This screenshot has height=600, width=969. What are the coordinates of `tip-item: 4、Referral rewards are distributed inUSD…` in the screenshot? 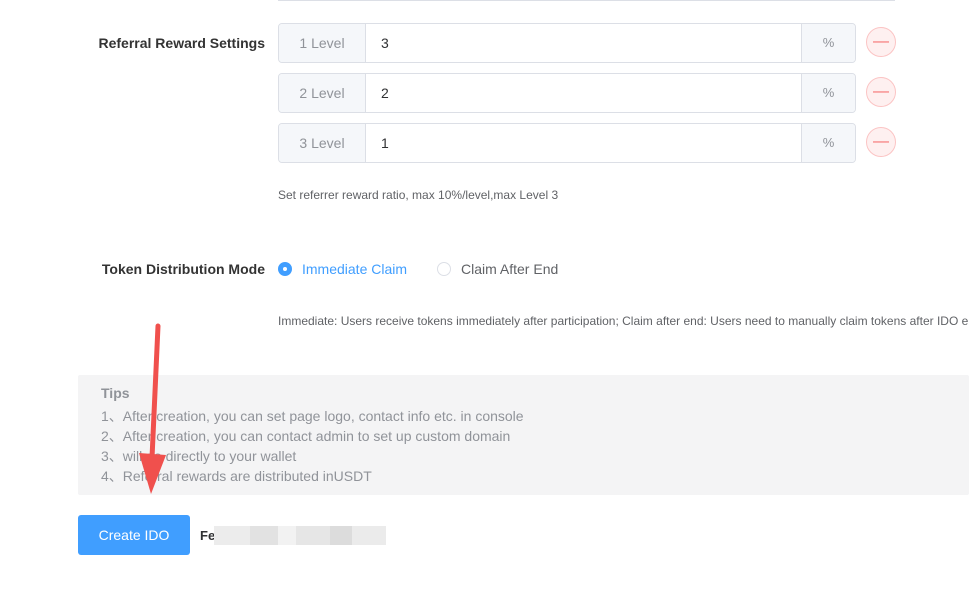 It's located at (236, 476).